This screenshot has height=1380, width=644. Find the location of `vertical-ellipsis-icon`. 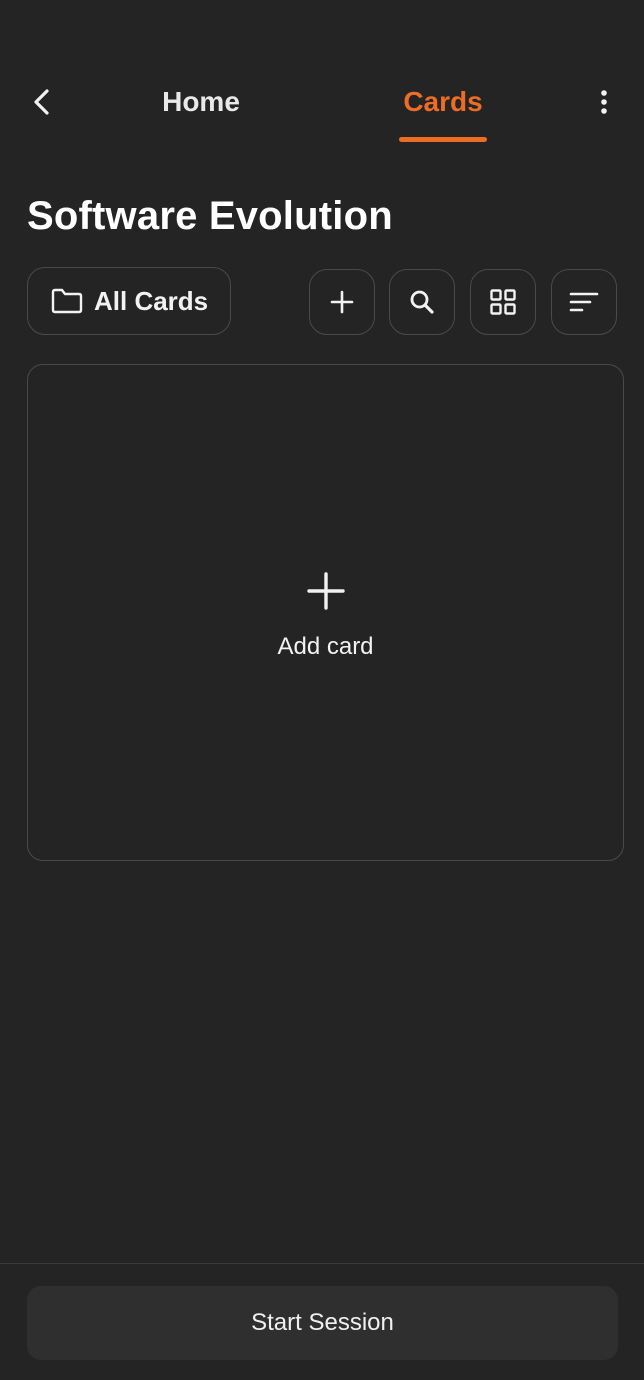

vertical-ellipsis-icon is located at coordinates (604, 102).